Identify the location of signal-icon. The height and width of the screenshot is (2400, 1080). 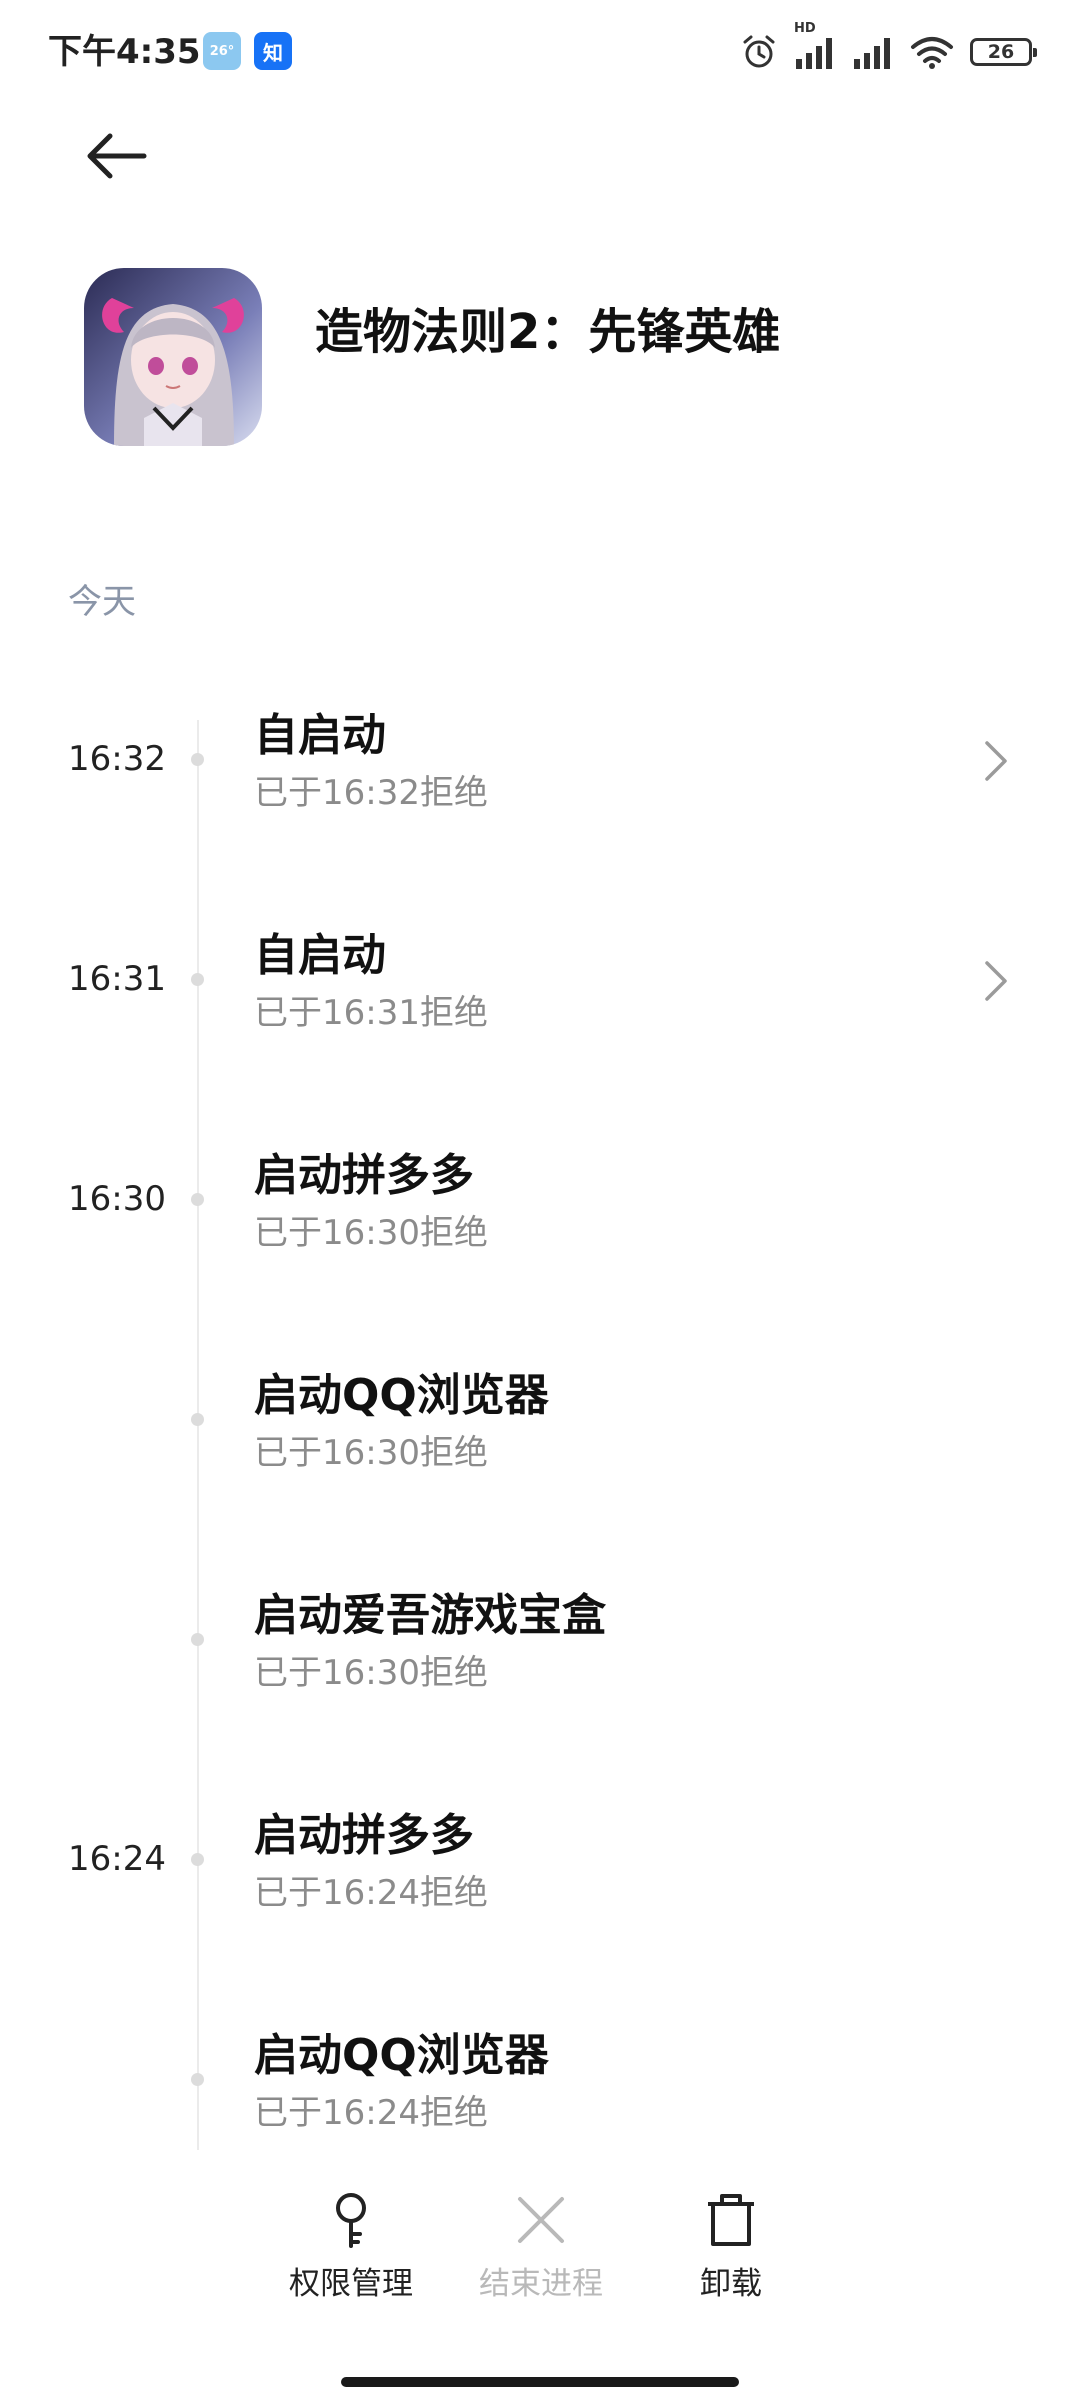
(873, 52).